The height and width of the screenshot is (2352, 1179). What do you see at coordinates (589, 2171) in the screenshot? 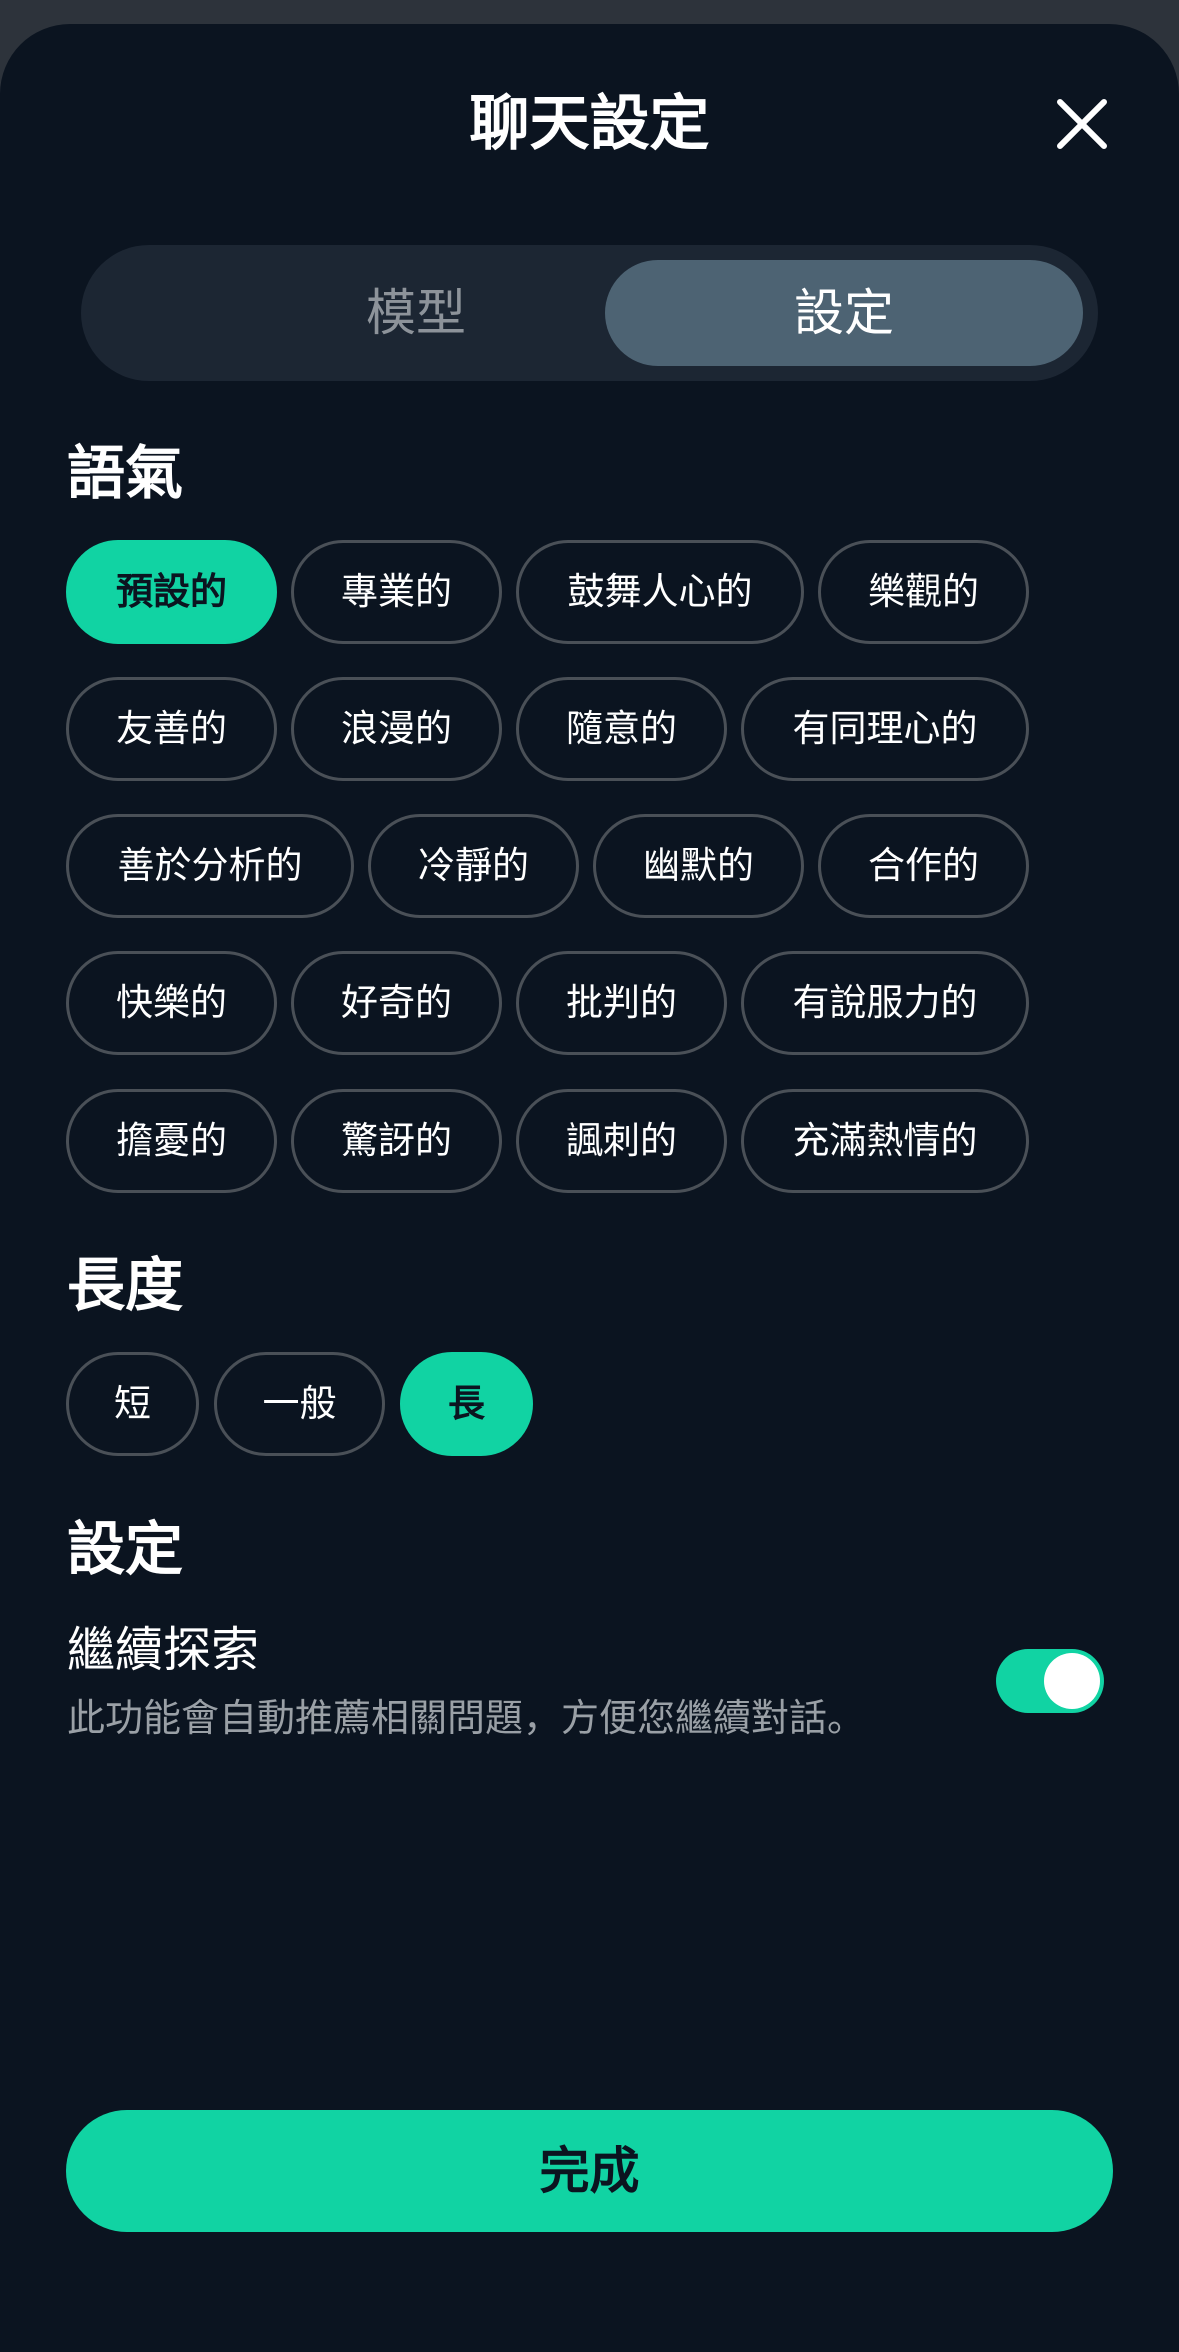
I see `done-button: 完成` at bounding box center [589, 2171].